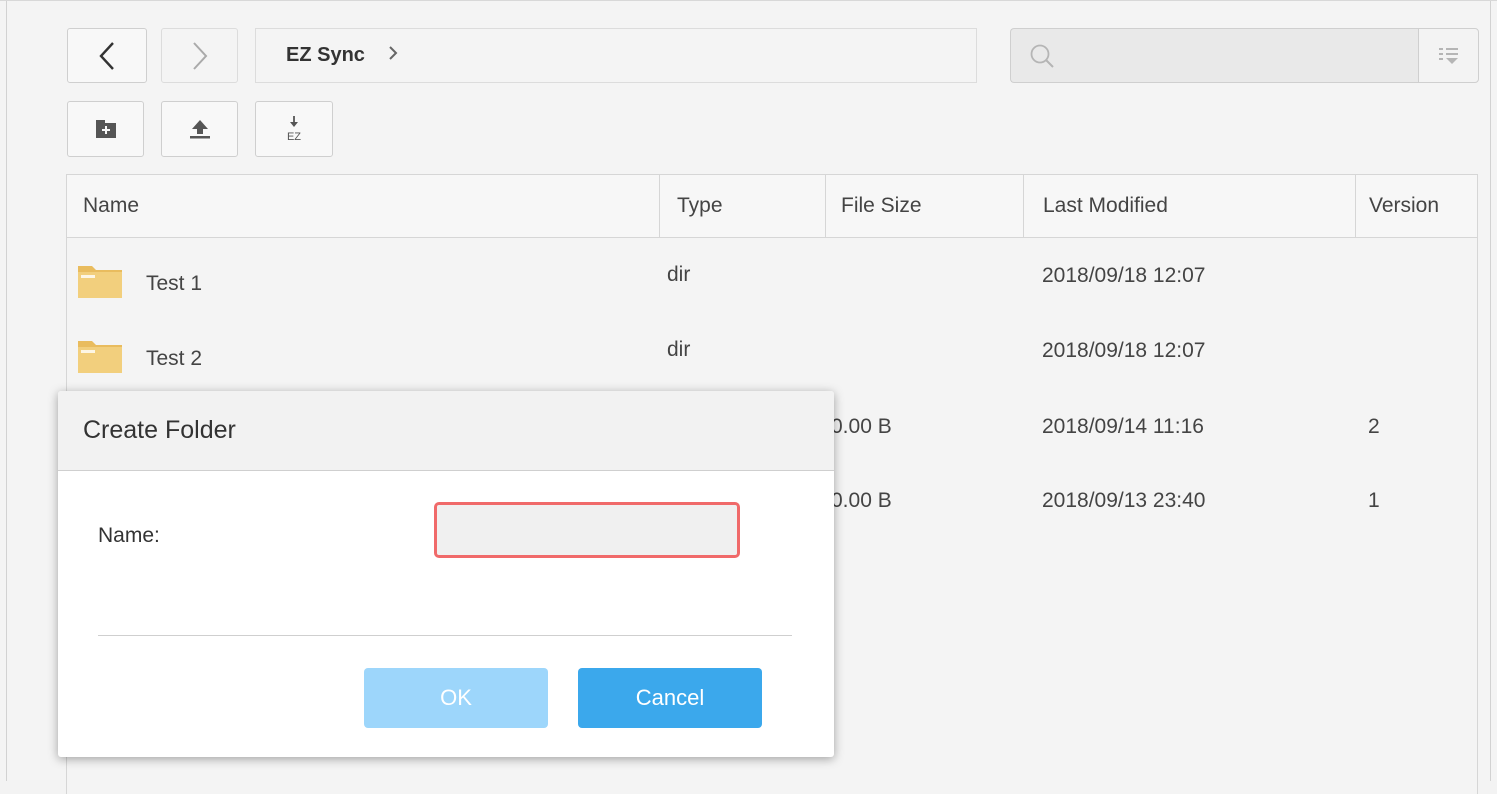 The image size is (1497, 794). What do you see at coordinates (1124, 500) in the screenshot?
I see `row-last-modified: 2018/09/13 23:40` at bounding box center [1124, 500].